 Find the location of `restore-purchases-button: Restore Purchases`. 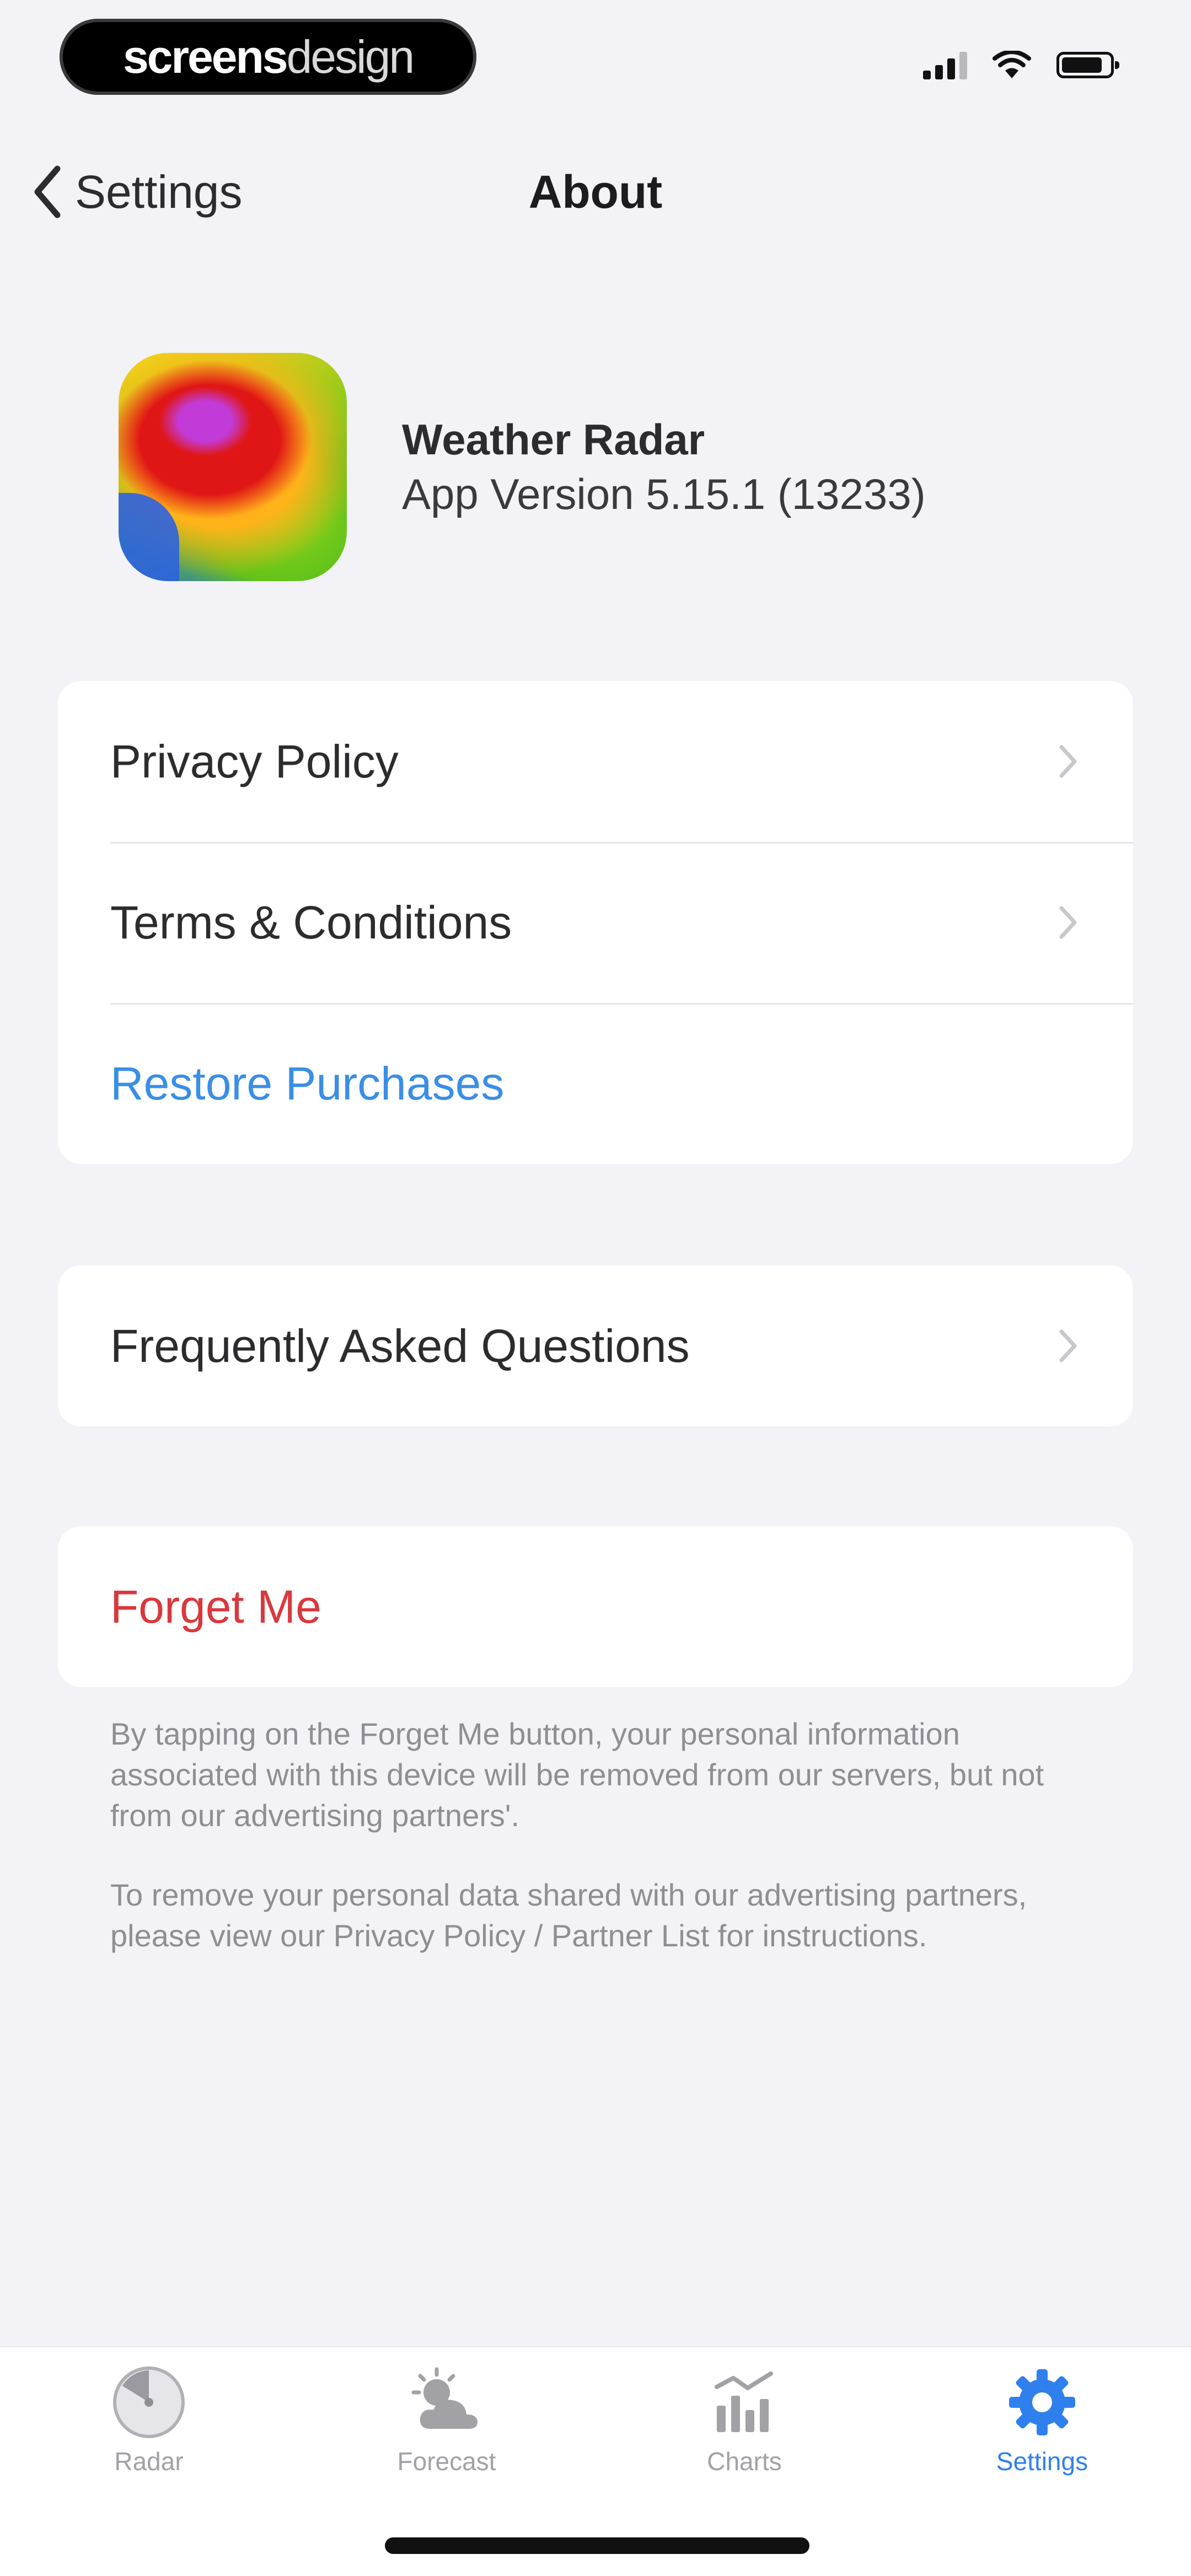

restore-purchases-button: Restore Purchases is located at coordinates (595, 1083).